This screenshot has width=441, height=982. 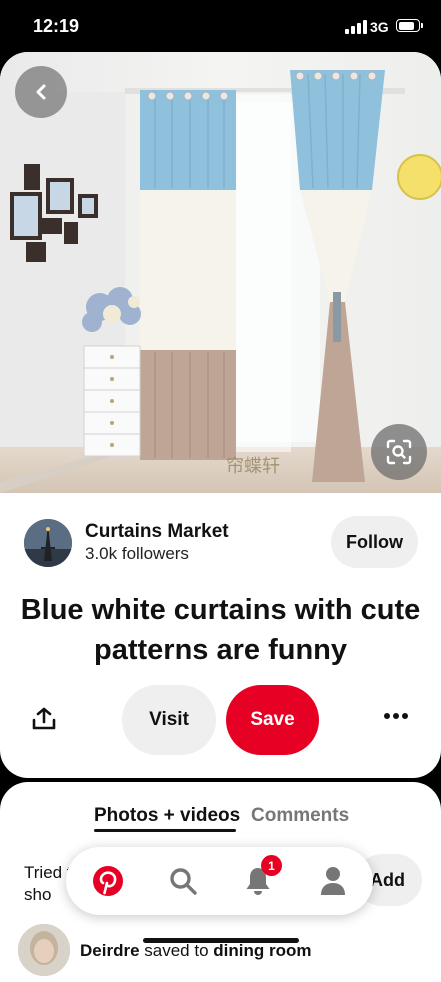 I want to click on status-bar: 12:19 3G, so click(x=220, y=26).